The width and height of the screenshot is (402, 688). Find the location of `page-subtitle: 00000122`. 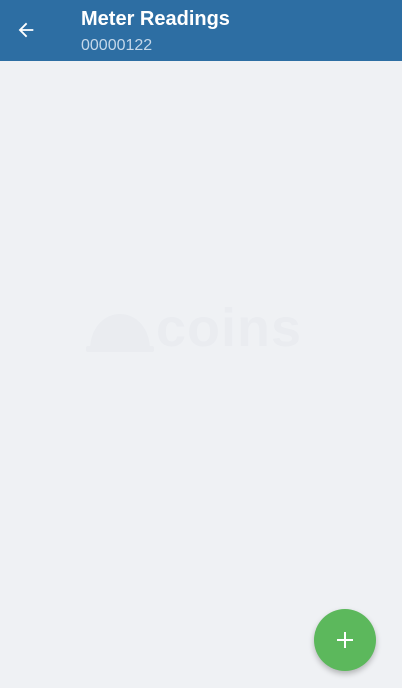

page-subtitle: 00000122 is located at coordinates (117, 45).